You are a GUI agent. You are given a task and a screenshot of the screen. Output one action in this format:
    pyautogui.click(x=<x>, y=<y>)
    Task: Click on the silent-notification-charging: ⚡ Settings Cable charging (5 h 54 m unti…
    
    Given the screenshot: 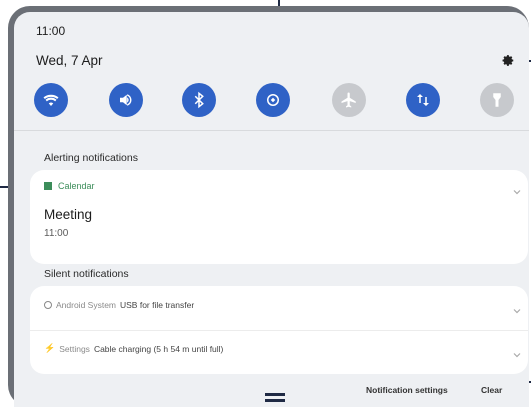 What is the action you would take?
    pyautogui.click(x=133, y=348)
    